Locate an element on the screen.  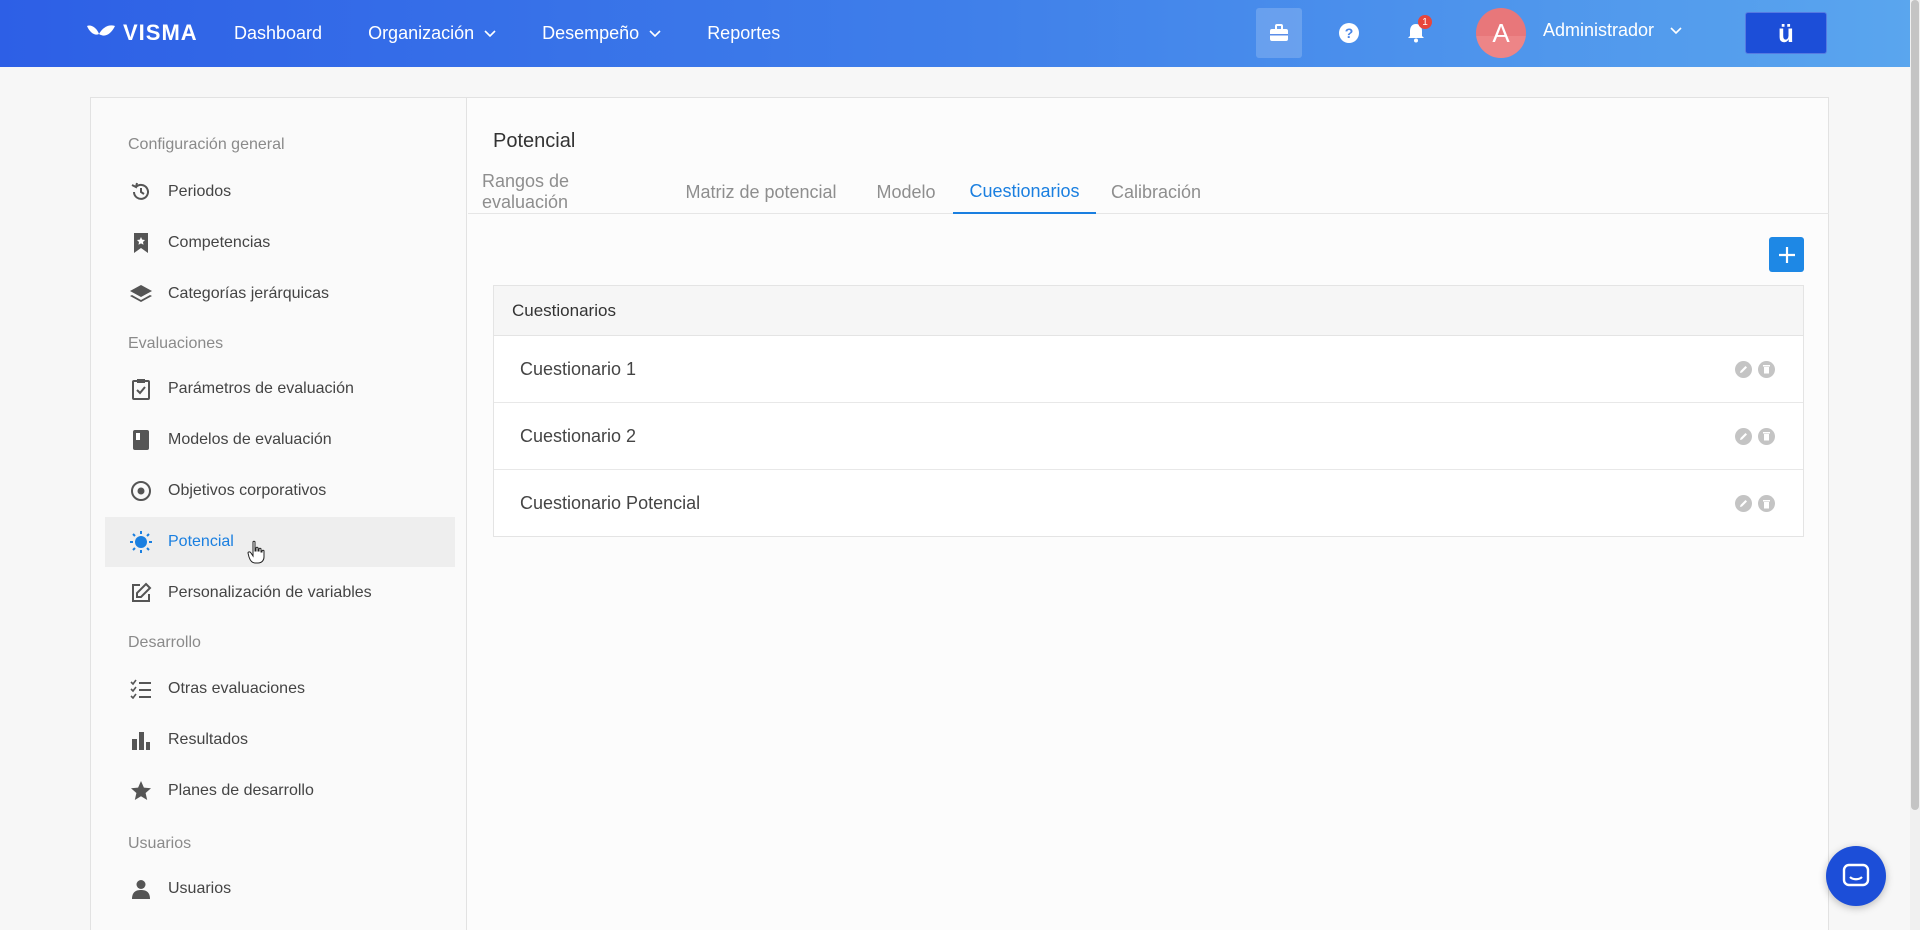
sidebar-item-label: Parámetros de evaluación is located at coordinates (261, 388).